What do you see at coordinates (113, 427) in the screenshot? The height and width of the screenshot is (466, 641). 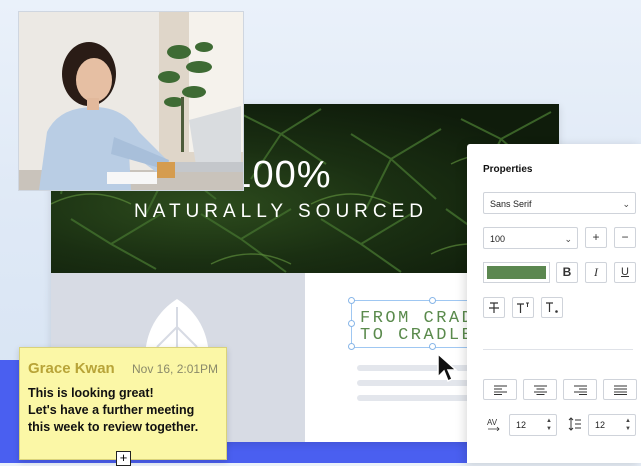 I see `note-line: this week to review together.` at bounding box center [113, 427].